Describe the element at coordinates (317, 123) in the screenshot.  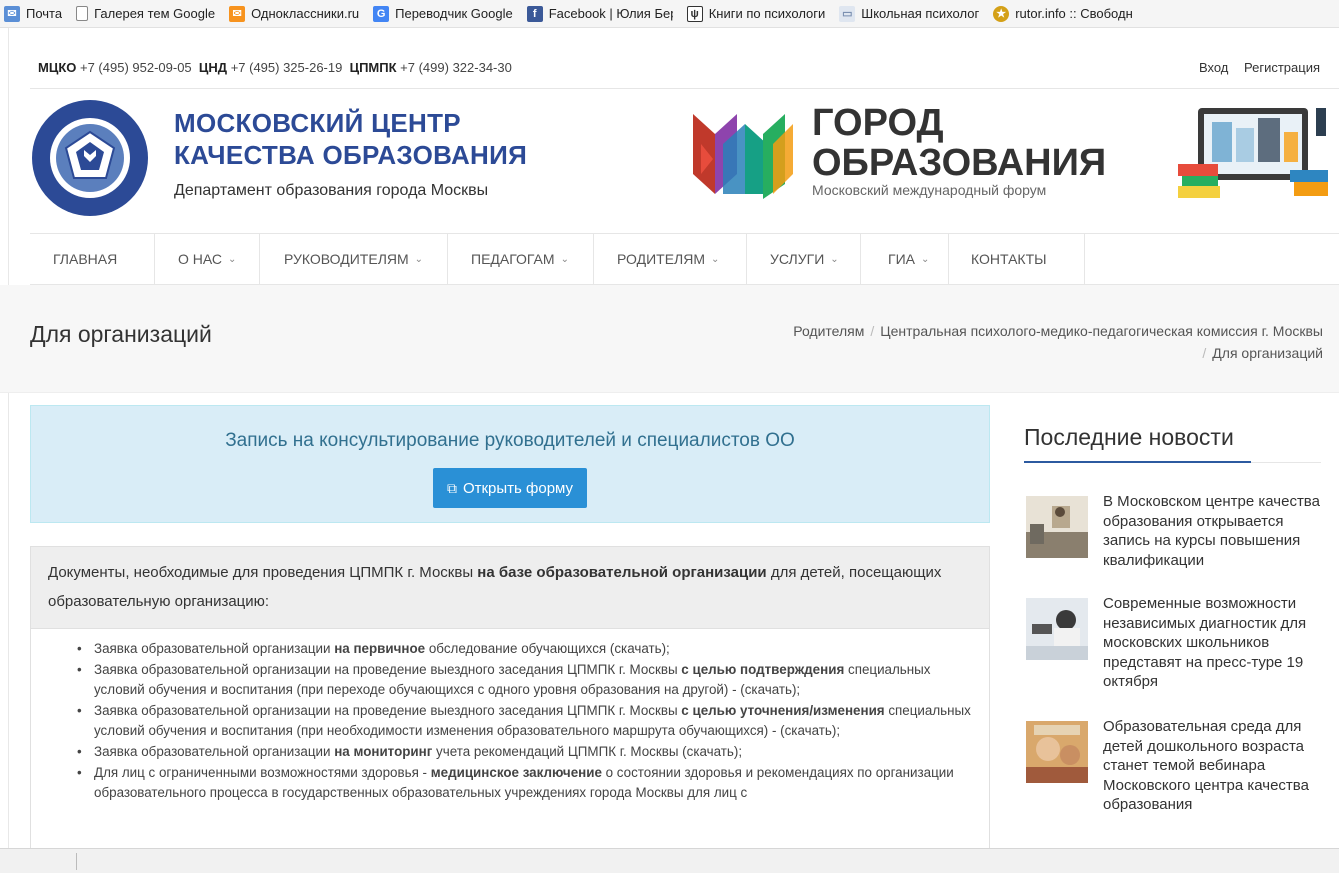
I see `mcko-title-line: МОСКОВСКИЙ ЦЕНТР` at that location.